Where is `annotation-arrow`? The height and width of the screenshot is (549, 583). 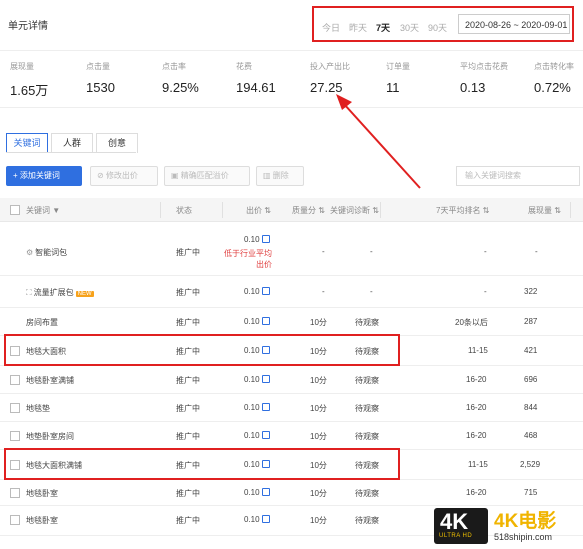 annotation-arrow is located at coordinates (378, 141).